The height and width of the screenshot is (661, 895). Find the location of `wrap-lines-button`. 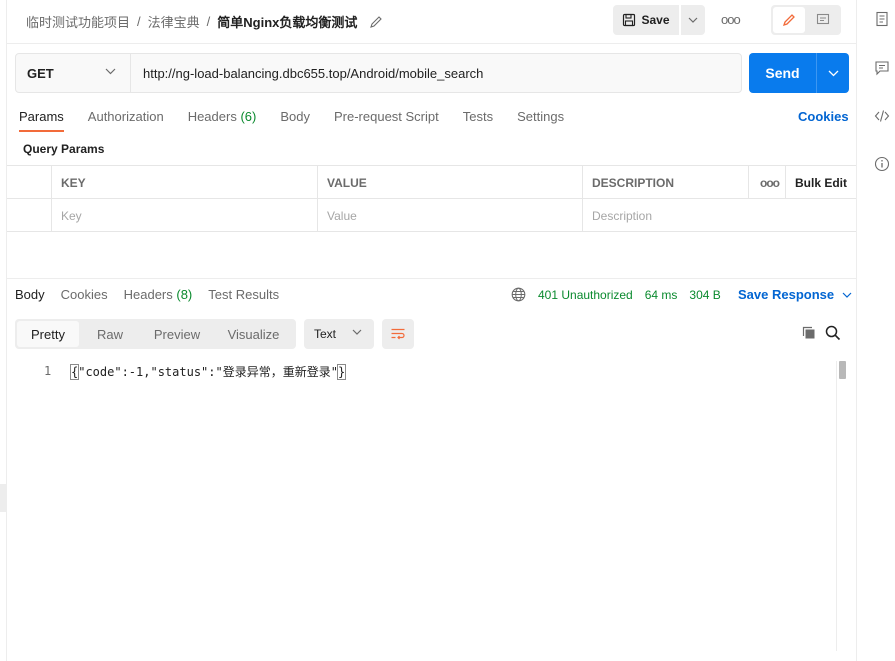

wrap-lines-button is located at coordinates (398, 334).